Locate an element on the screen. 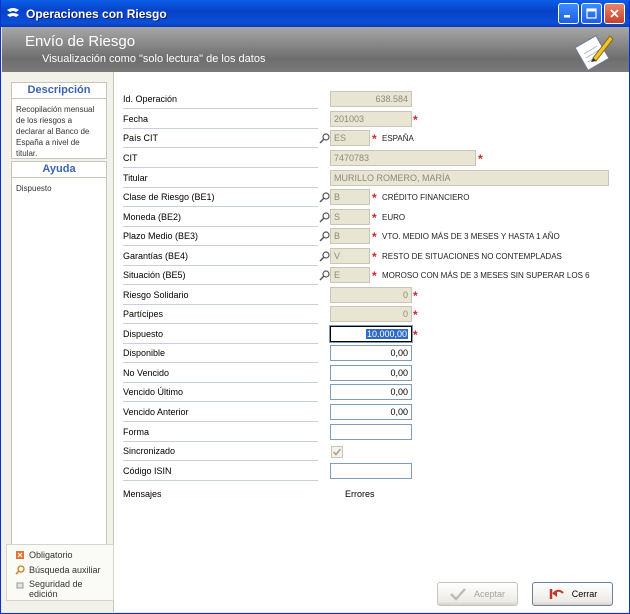 This screenshot has width=630, height=614. maximize-icon is located at coordinates (591, 13).